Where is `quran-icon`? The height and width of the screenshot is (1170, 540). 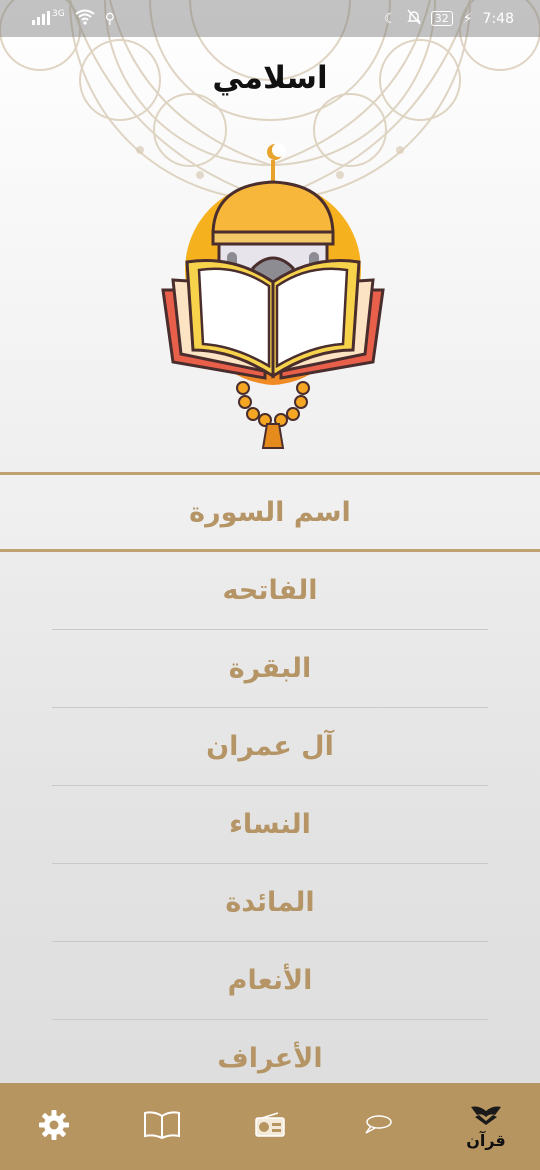 quran-icon is located at coordinates (486, 1116).